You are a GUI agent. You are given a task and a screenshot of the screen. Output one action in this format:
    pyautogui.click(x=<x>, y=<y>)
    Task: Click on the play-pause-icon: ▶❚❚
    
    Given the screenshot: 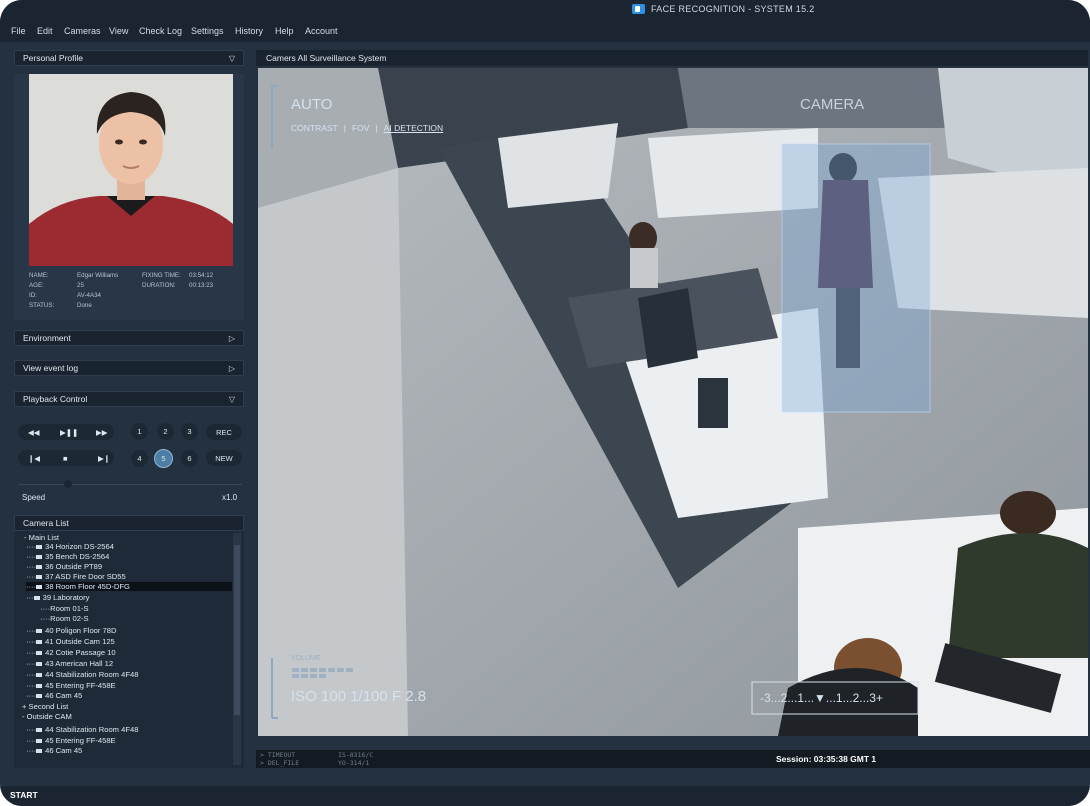 What is the action you would take?
    pyautogui.click(x=69, y=432)
    